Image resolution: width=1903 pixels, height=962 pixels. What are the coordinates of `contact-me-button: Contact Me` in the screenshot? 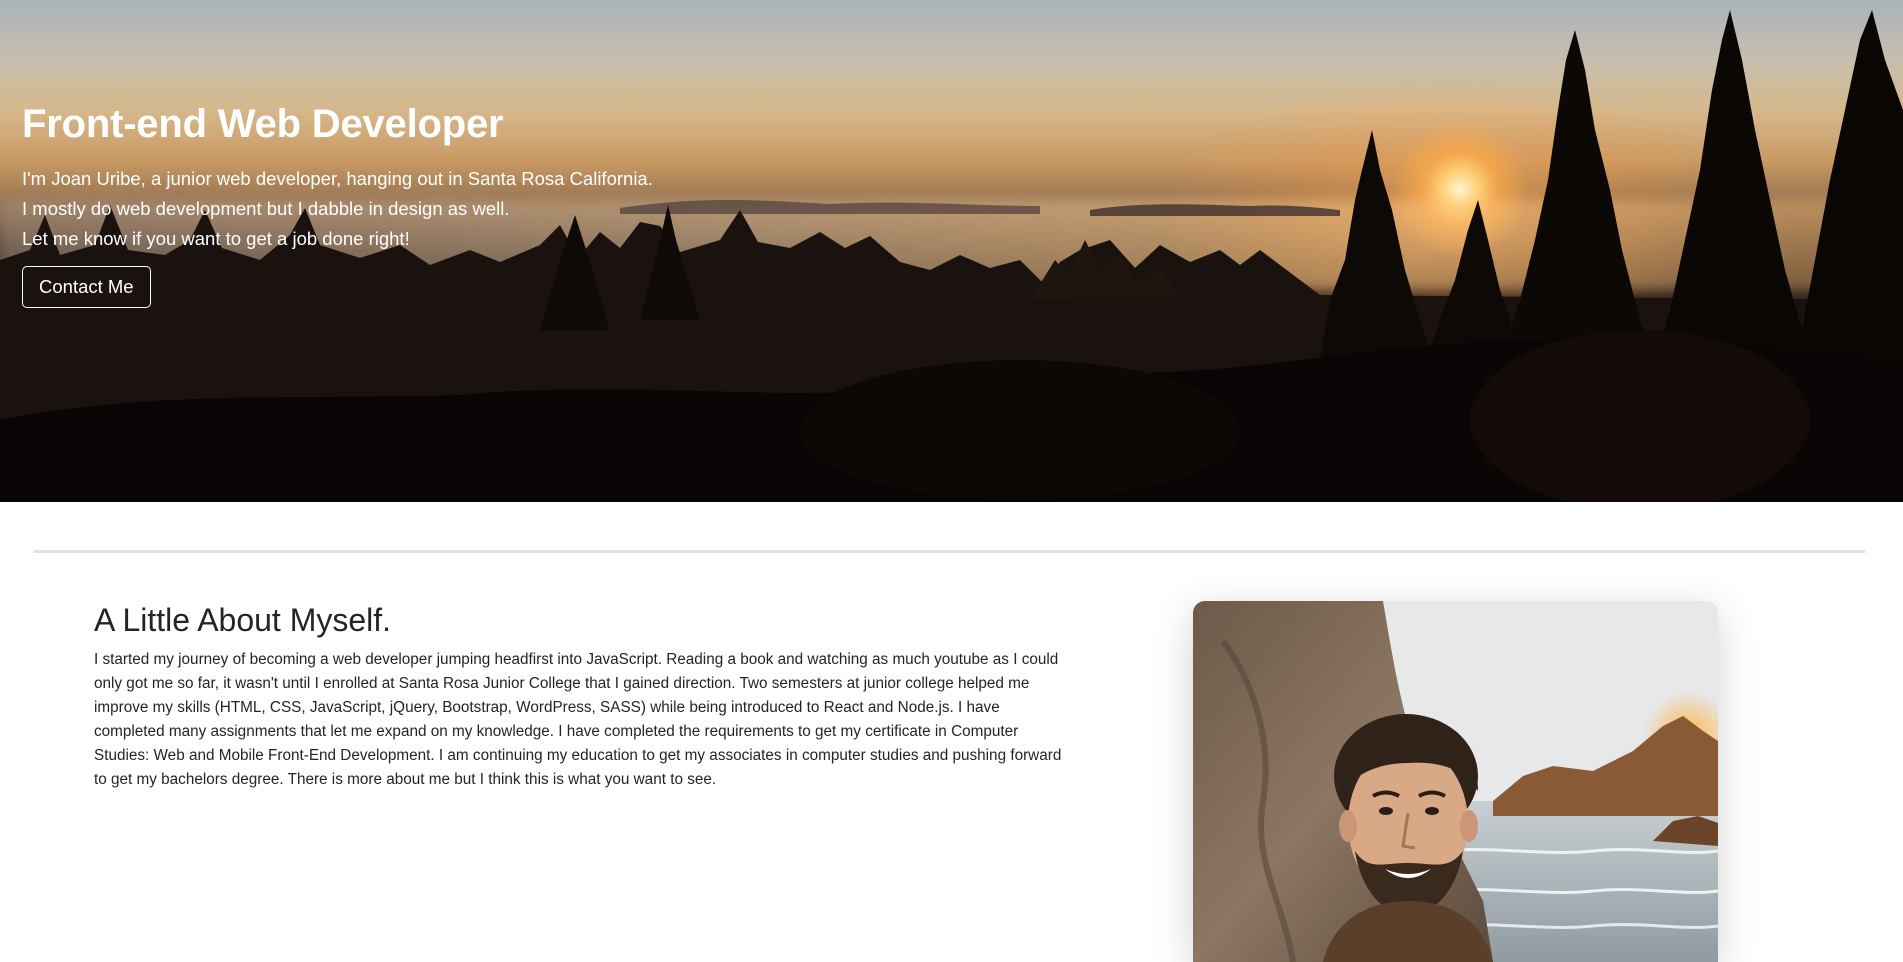 It's located at (86, 287).